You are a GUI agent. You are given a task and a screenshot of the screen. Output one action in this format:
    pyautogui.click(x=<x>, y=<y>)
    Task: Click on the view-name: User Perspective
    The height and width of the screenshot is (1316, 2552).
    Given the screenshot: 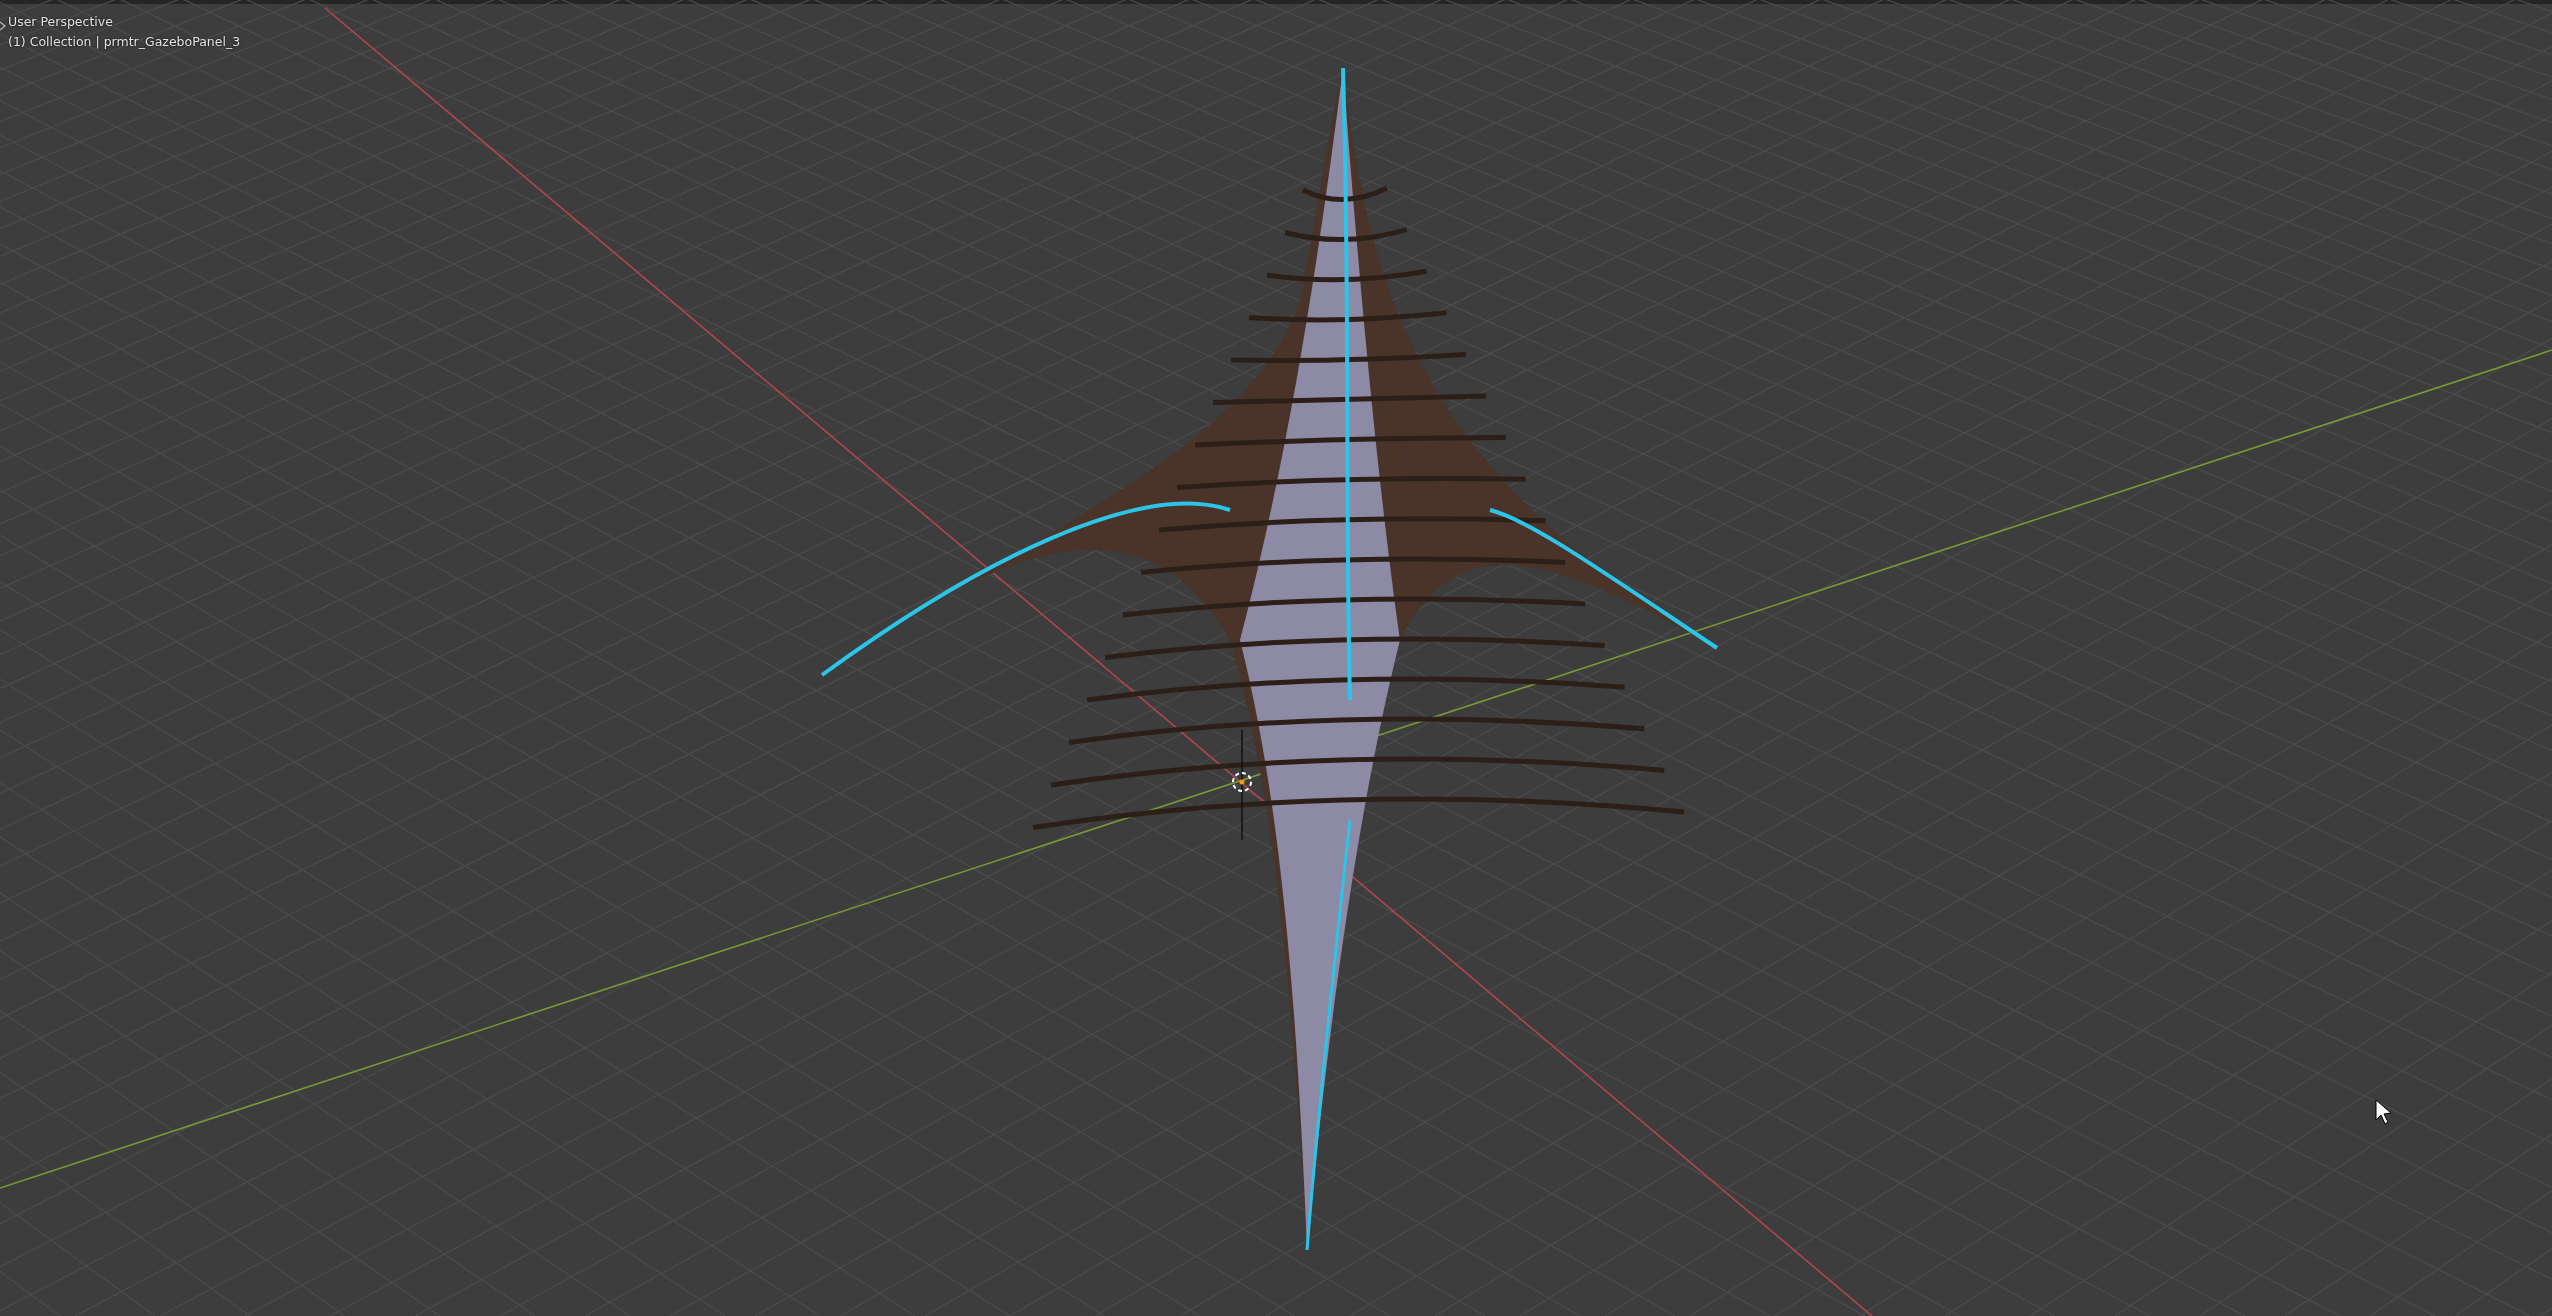 What is the action you would take?
    pyautogui.click(x=61, y=21)
    